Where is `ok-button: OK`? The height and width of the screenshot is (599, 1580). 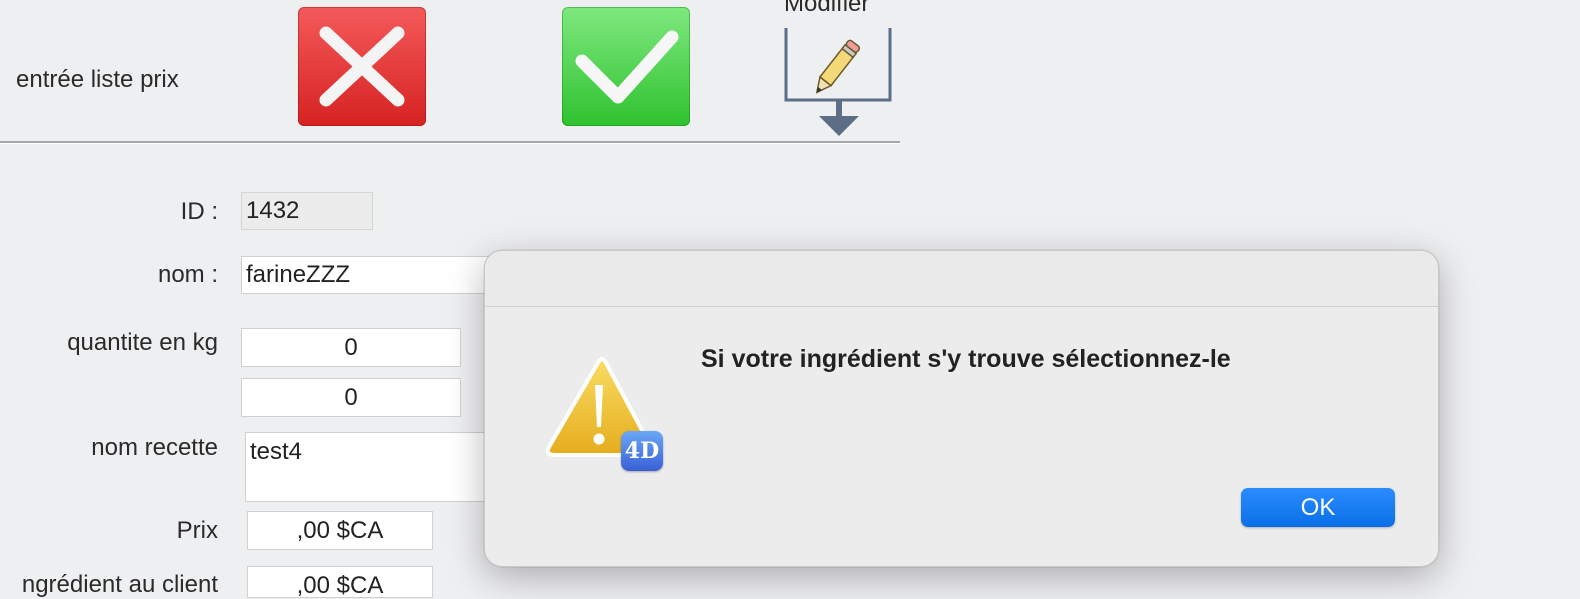 ok-button: OK is located at coordinates (1318, 507).